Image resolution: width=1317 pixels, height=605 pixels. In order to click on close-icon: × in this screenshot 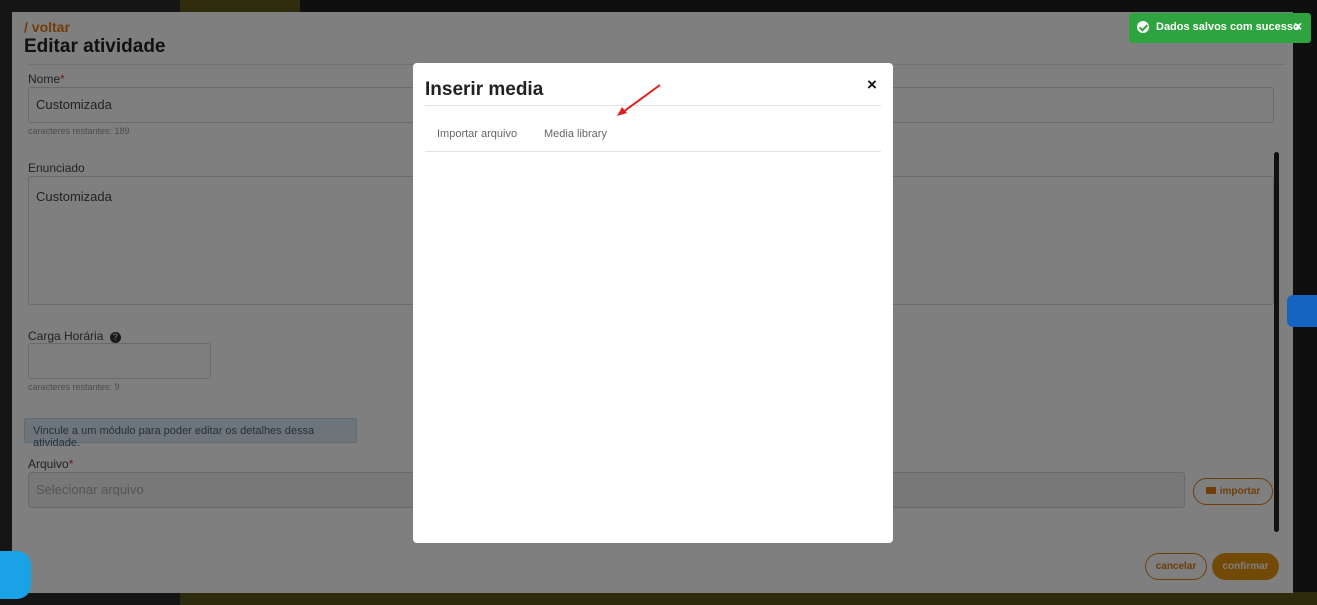, I will do `click(872, 85)`.